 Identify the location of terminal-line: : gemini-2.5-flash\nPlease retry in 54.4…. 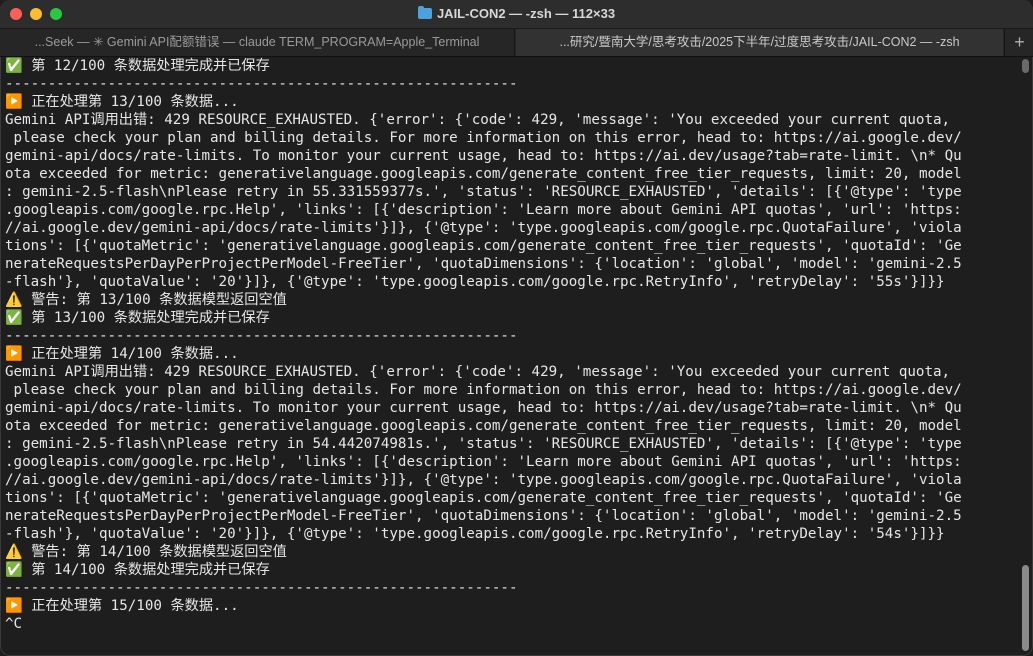
(483, 444).